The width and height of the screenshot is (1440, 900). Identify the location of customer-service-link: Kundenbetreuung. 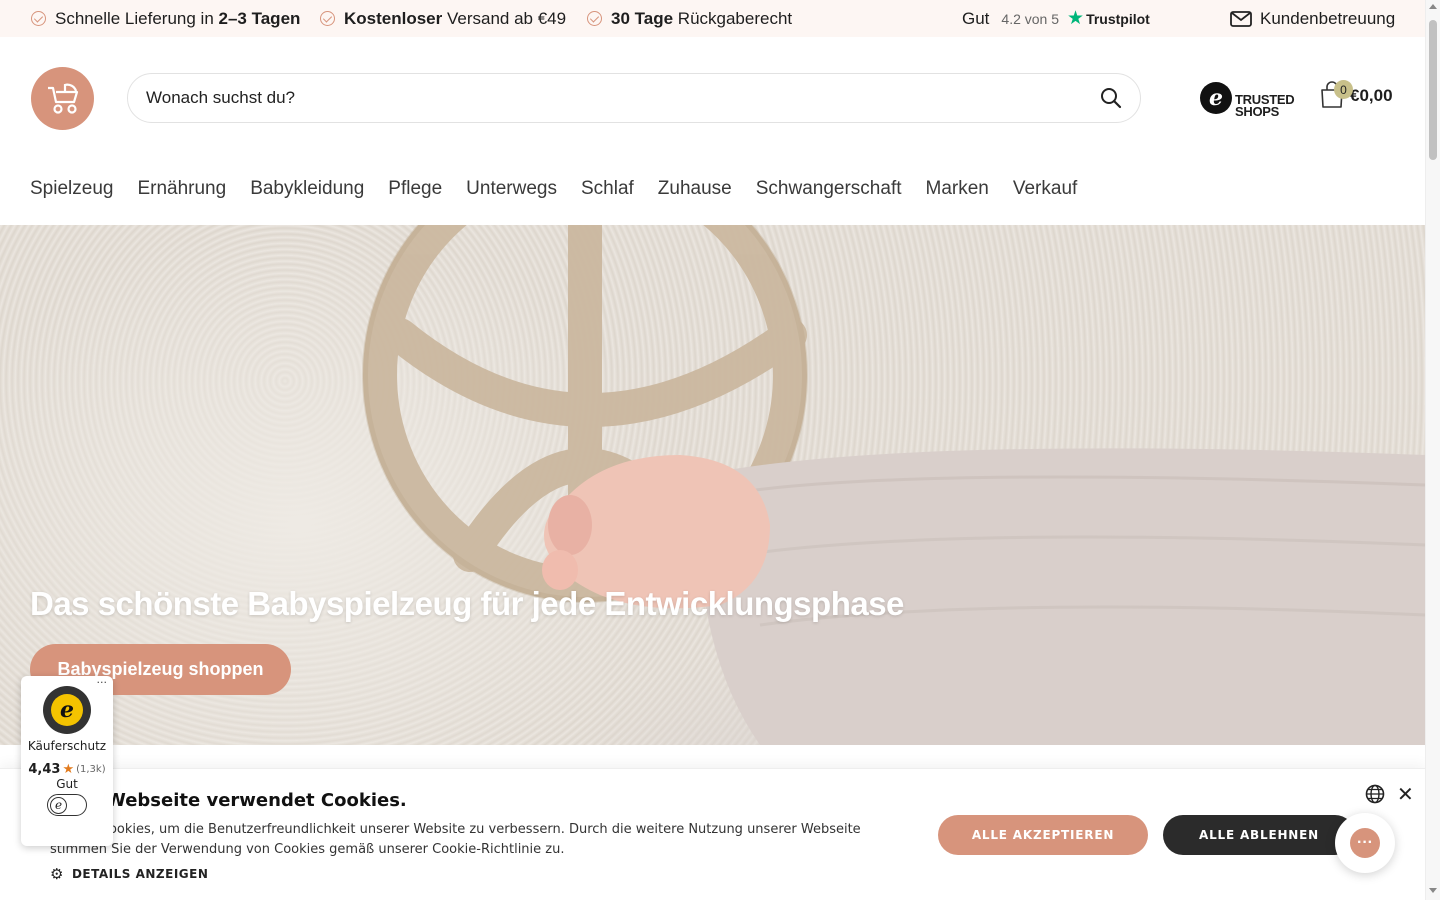
(1312, 18).